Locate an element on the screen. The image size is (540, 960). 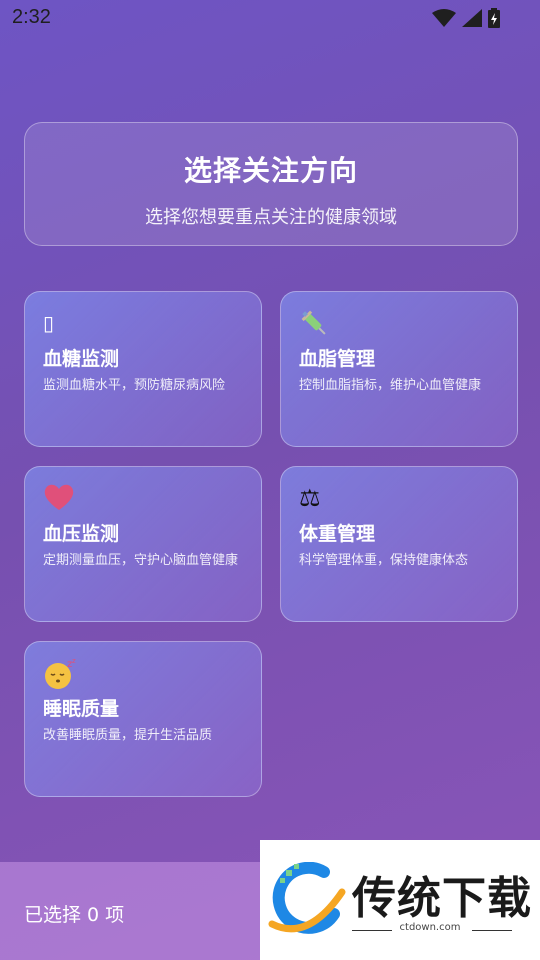
page-subtitle: 选择您想要重点关注的健康领域 is located at coordinates (271, 217).